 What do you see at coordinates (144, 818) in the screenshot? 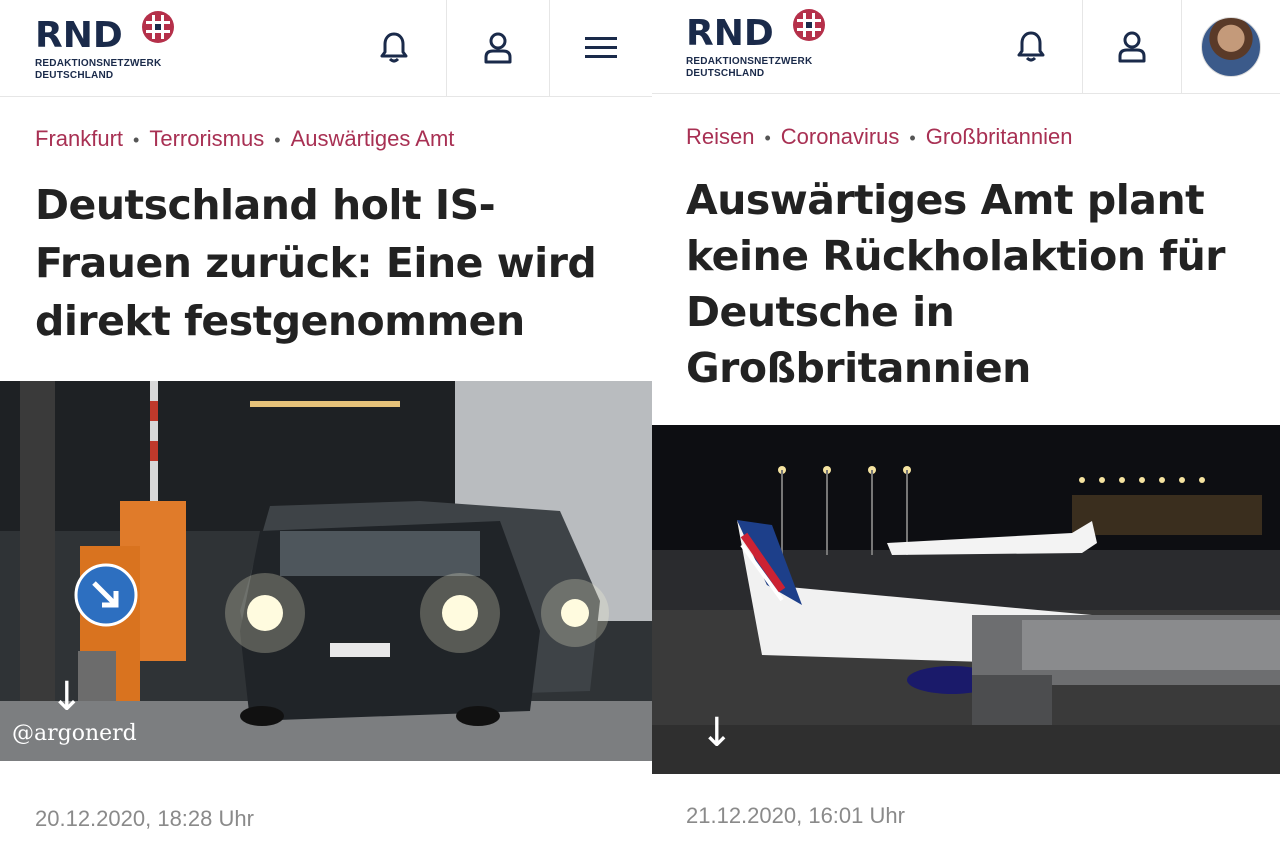
I see `article-date: 20.12.2020, 18:28 Uhr` at bounding box center [144, 818].